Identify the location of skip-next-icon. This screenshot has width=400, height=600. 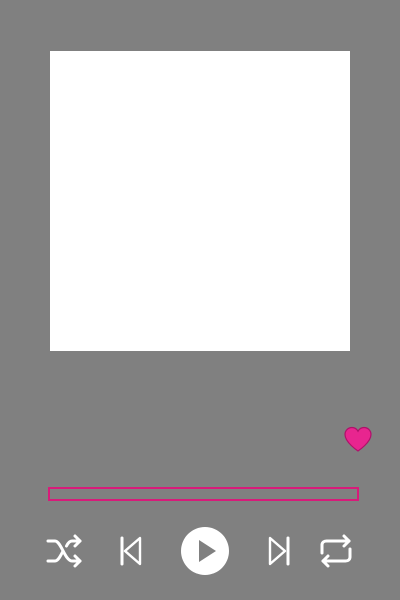
(279, 551).